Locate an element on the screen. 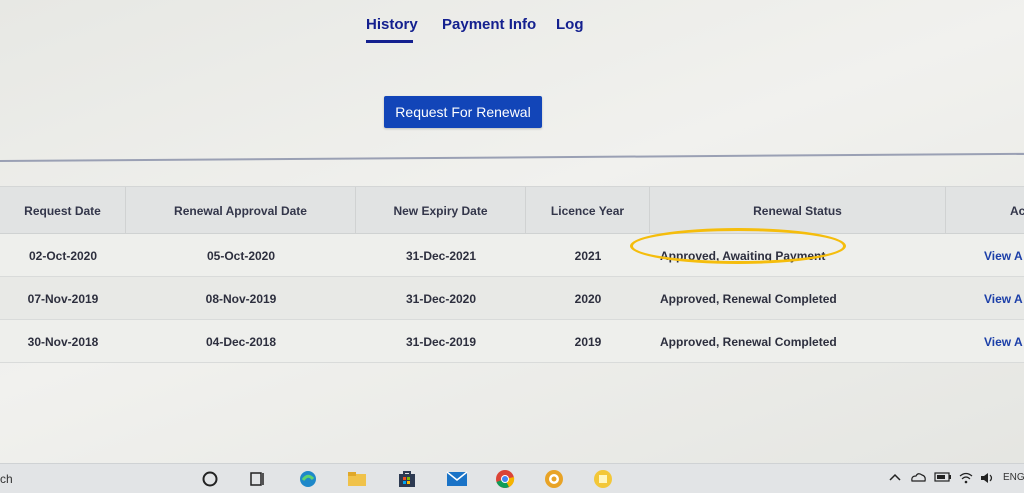 The height and width of the screenshot is (493, 1024). tab-log: Log is located at coordinates (570, 24).